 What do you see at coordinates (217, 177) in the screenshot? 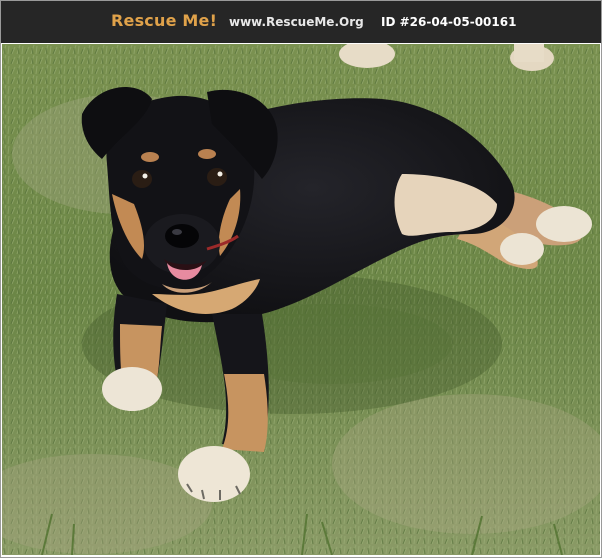
I see `right-eye` at bounding box center [217, 177].